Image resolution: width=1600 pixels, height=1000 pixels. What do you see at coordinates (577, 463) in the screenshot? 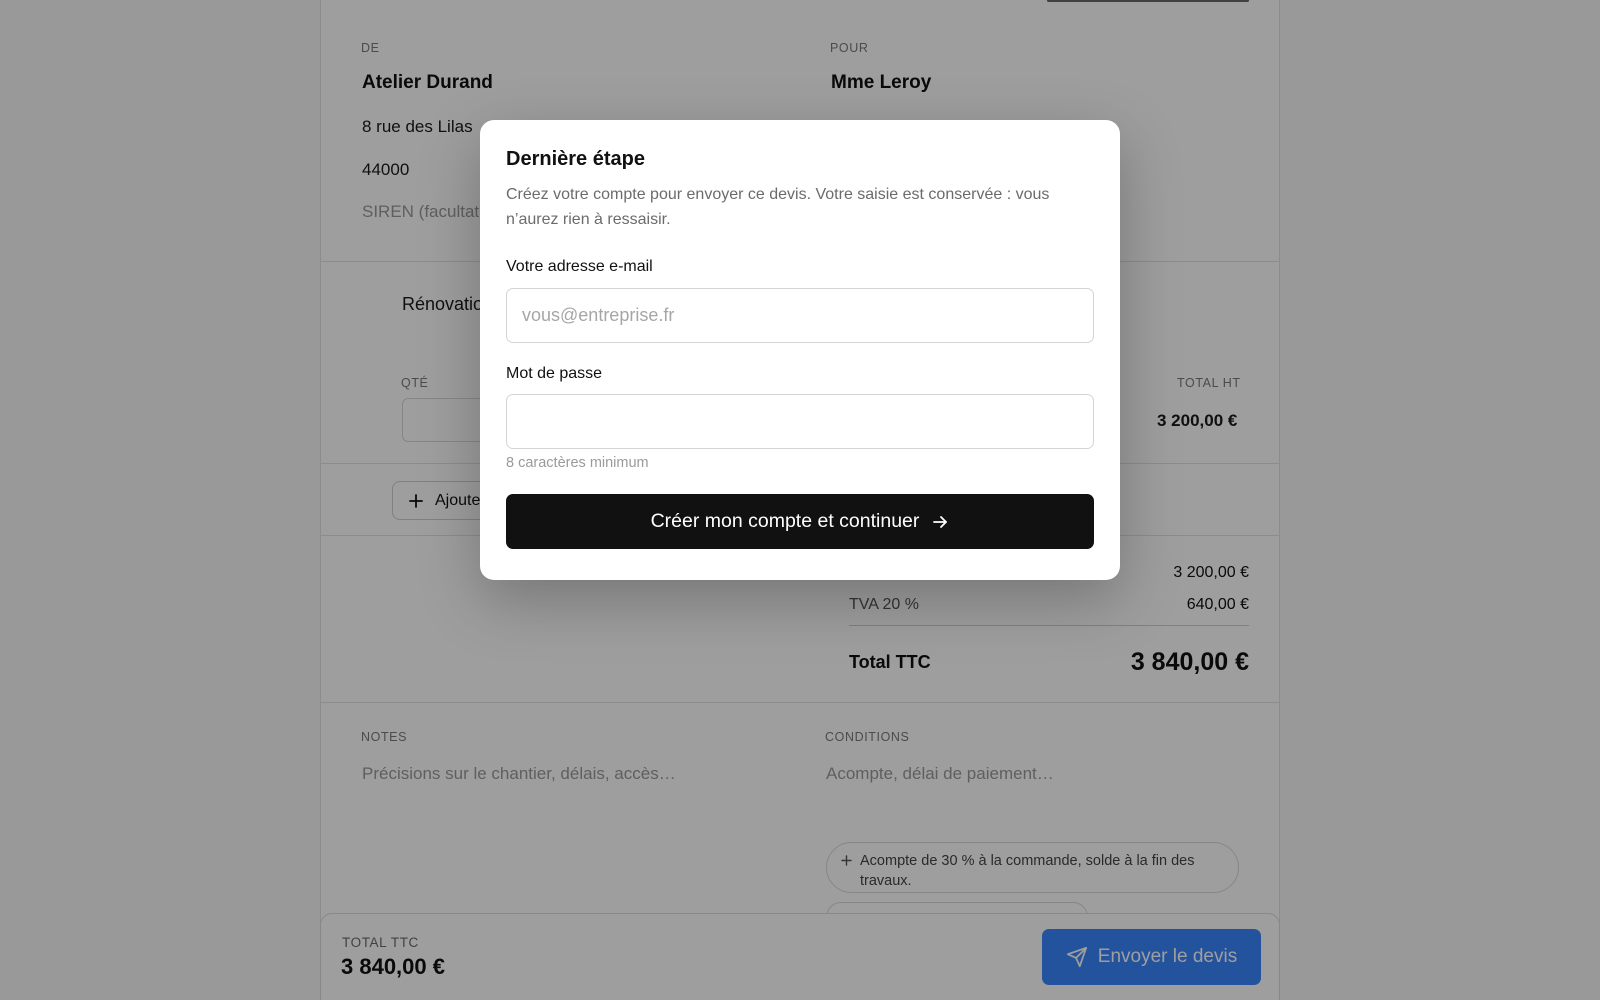
I see `password-hint: 8 caractères minimum` at bounding box center [577, 463].